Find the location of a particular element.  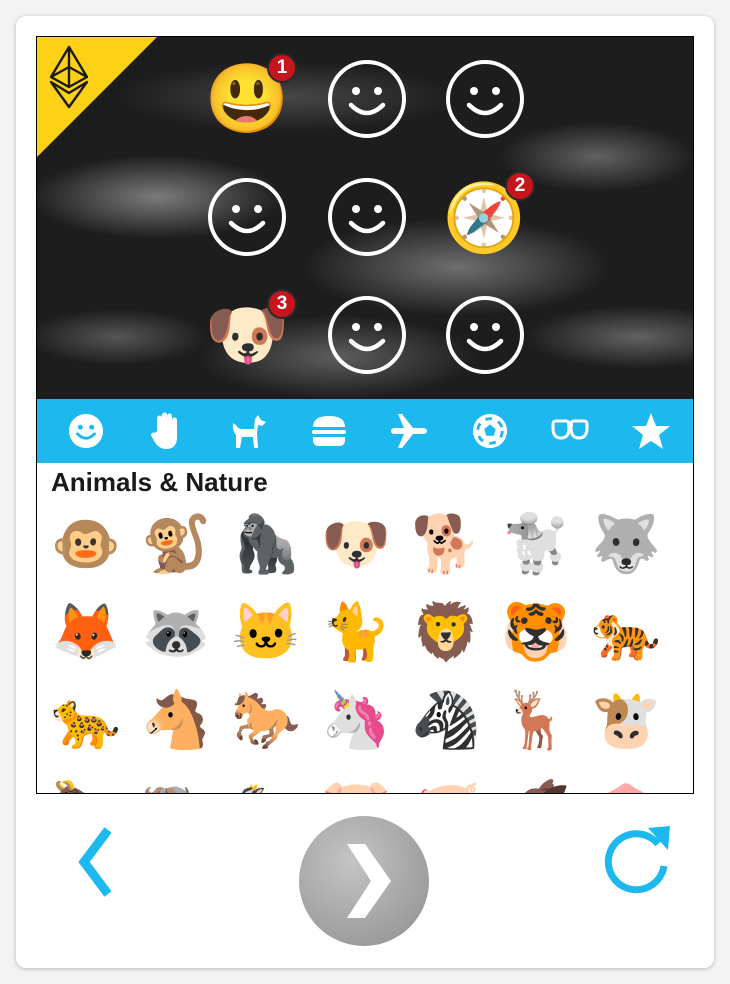

emoji-option: 🐶 is located at coordinates (356, 544).